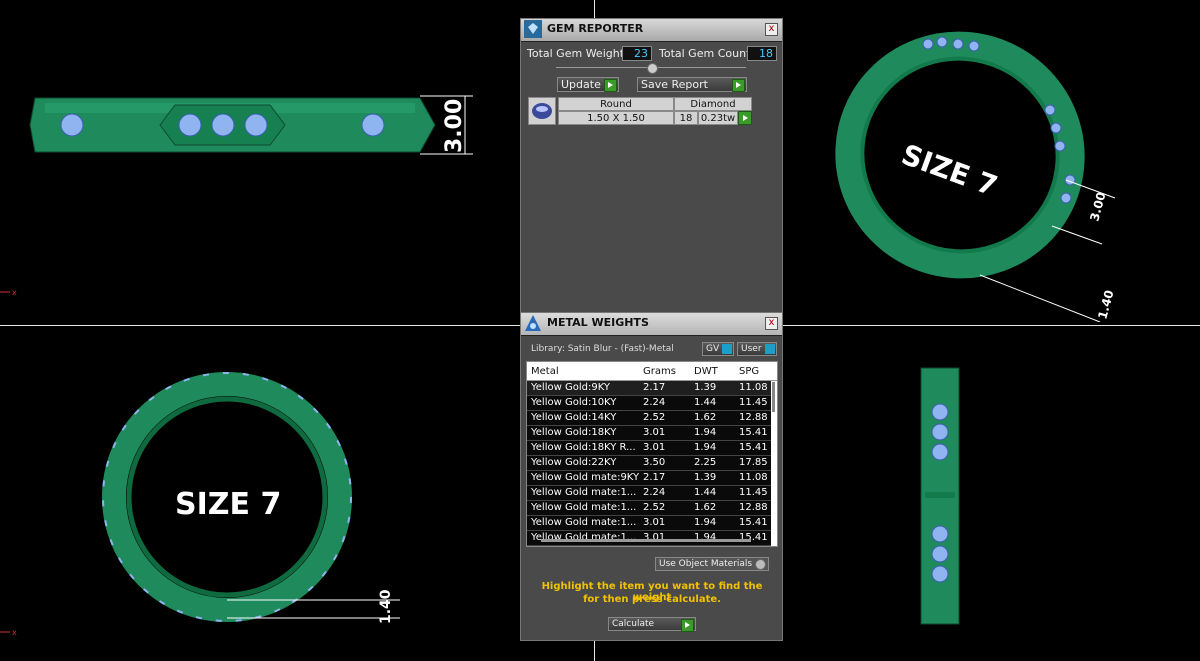  Describe the element at coordinates (581, 84) in the screenshot. I see `update-button-label: Update` at that location.